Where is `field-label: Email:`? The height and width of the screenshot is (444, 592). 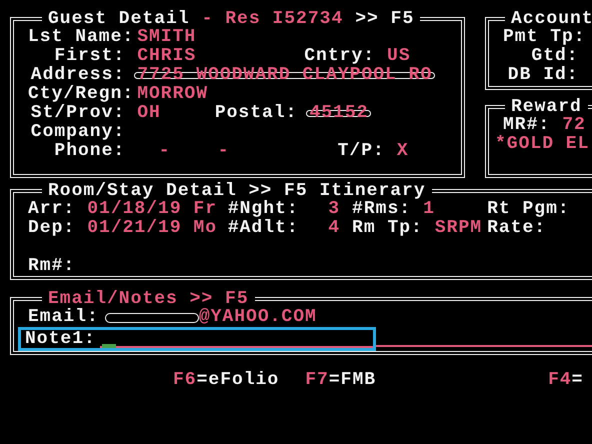 field-label: Email: is located at coordinates (63, 317).